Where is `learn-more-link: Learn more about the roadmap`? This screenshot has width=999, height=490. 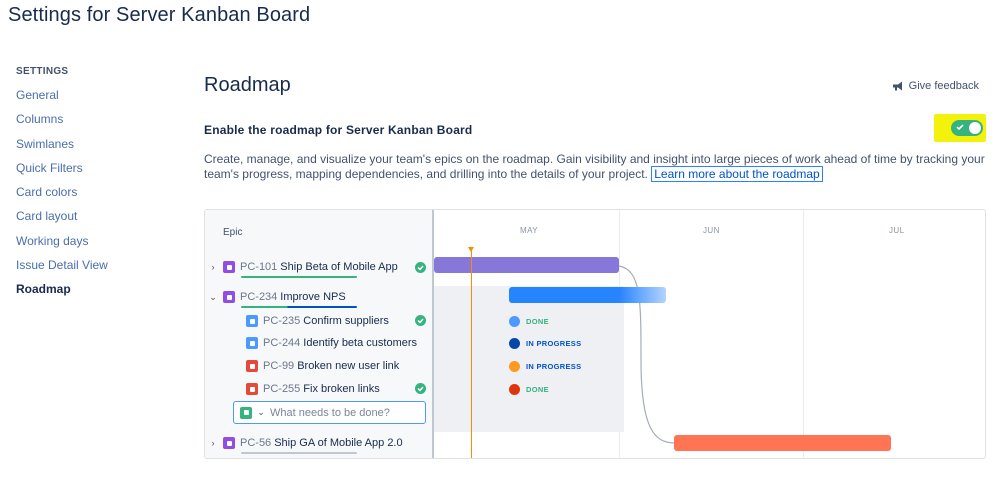 learn-more-link: Learn more about the roadmap is located at coordinates (737, 174).